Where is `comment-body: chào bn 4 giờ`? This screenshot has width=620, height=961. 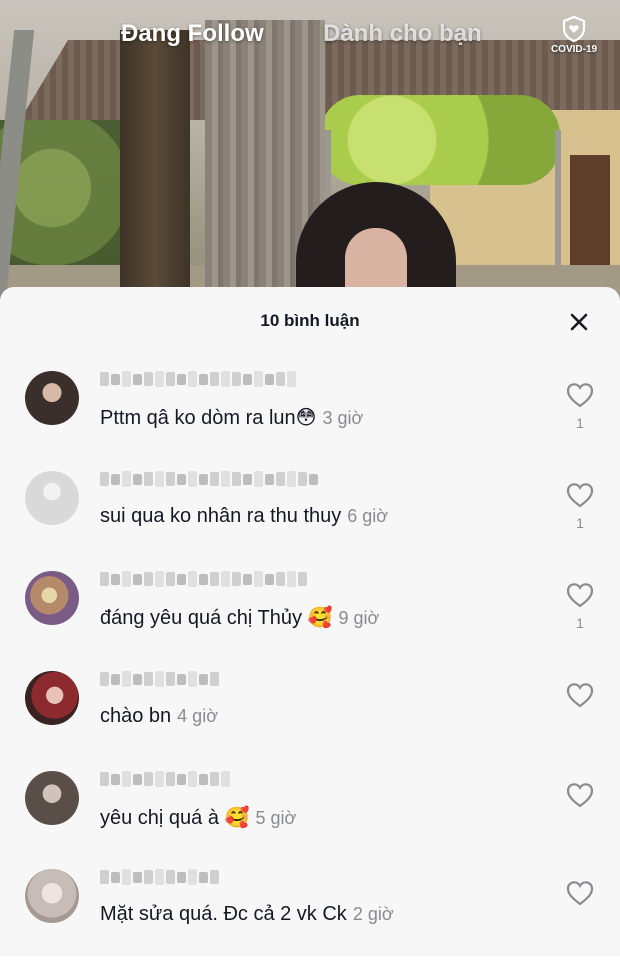 comment-body: chào bn 4 giờ is located at coordinates (159, 716).